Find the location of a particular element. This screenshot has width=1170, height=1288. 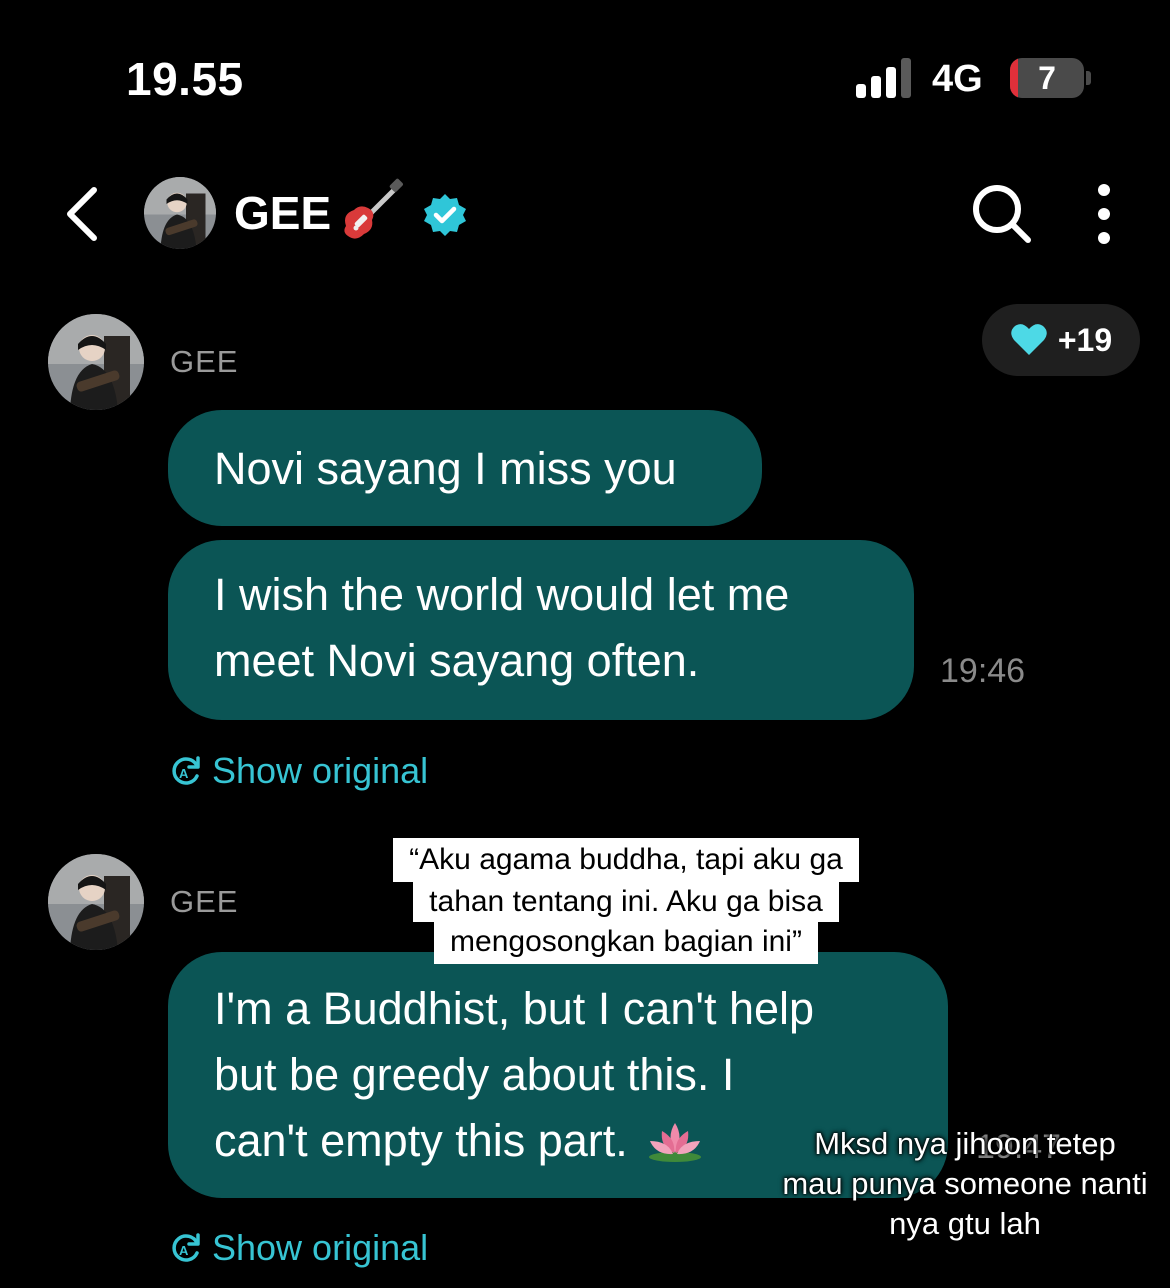

battery-percentage: 7 is located at coordinates (1047, 78).